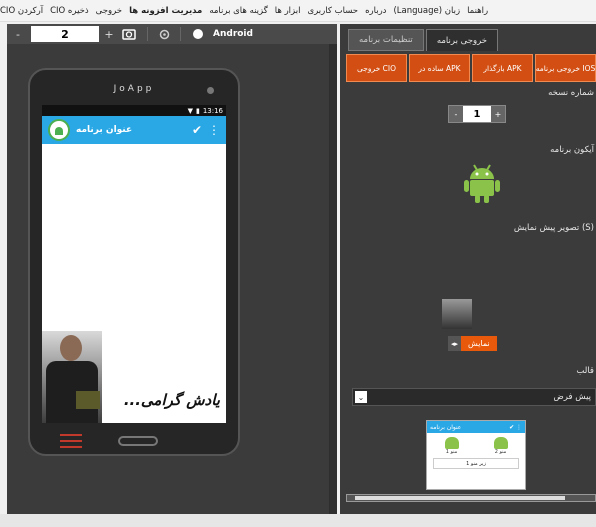  I want to click on mini-list-item: زیر منو 1, so click(476, 463).